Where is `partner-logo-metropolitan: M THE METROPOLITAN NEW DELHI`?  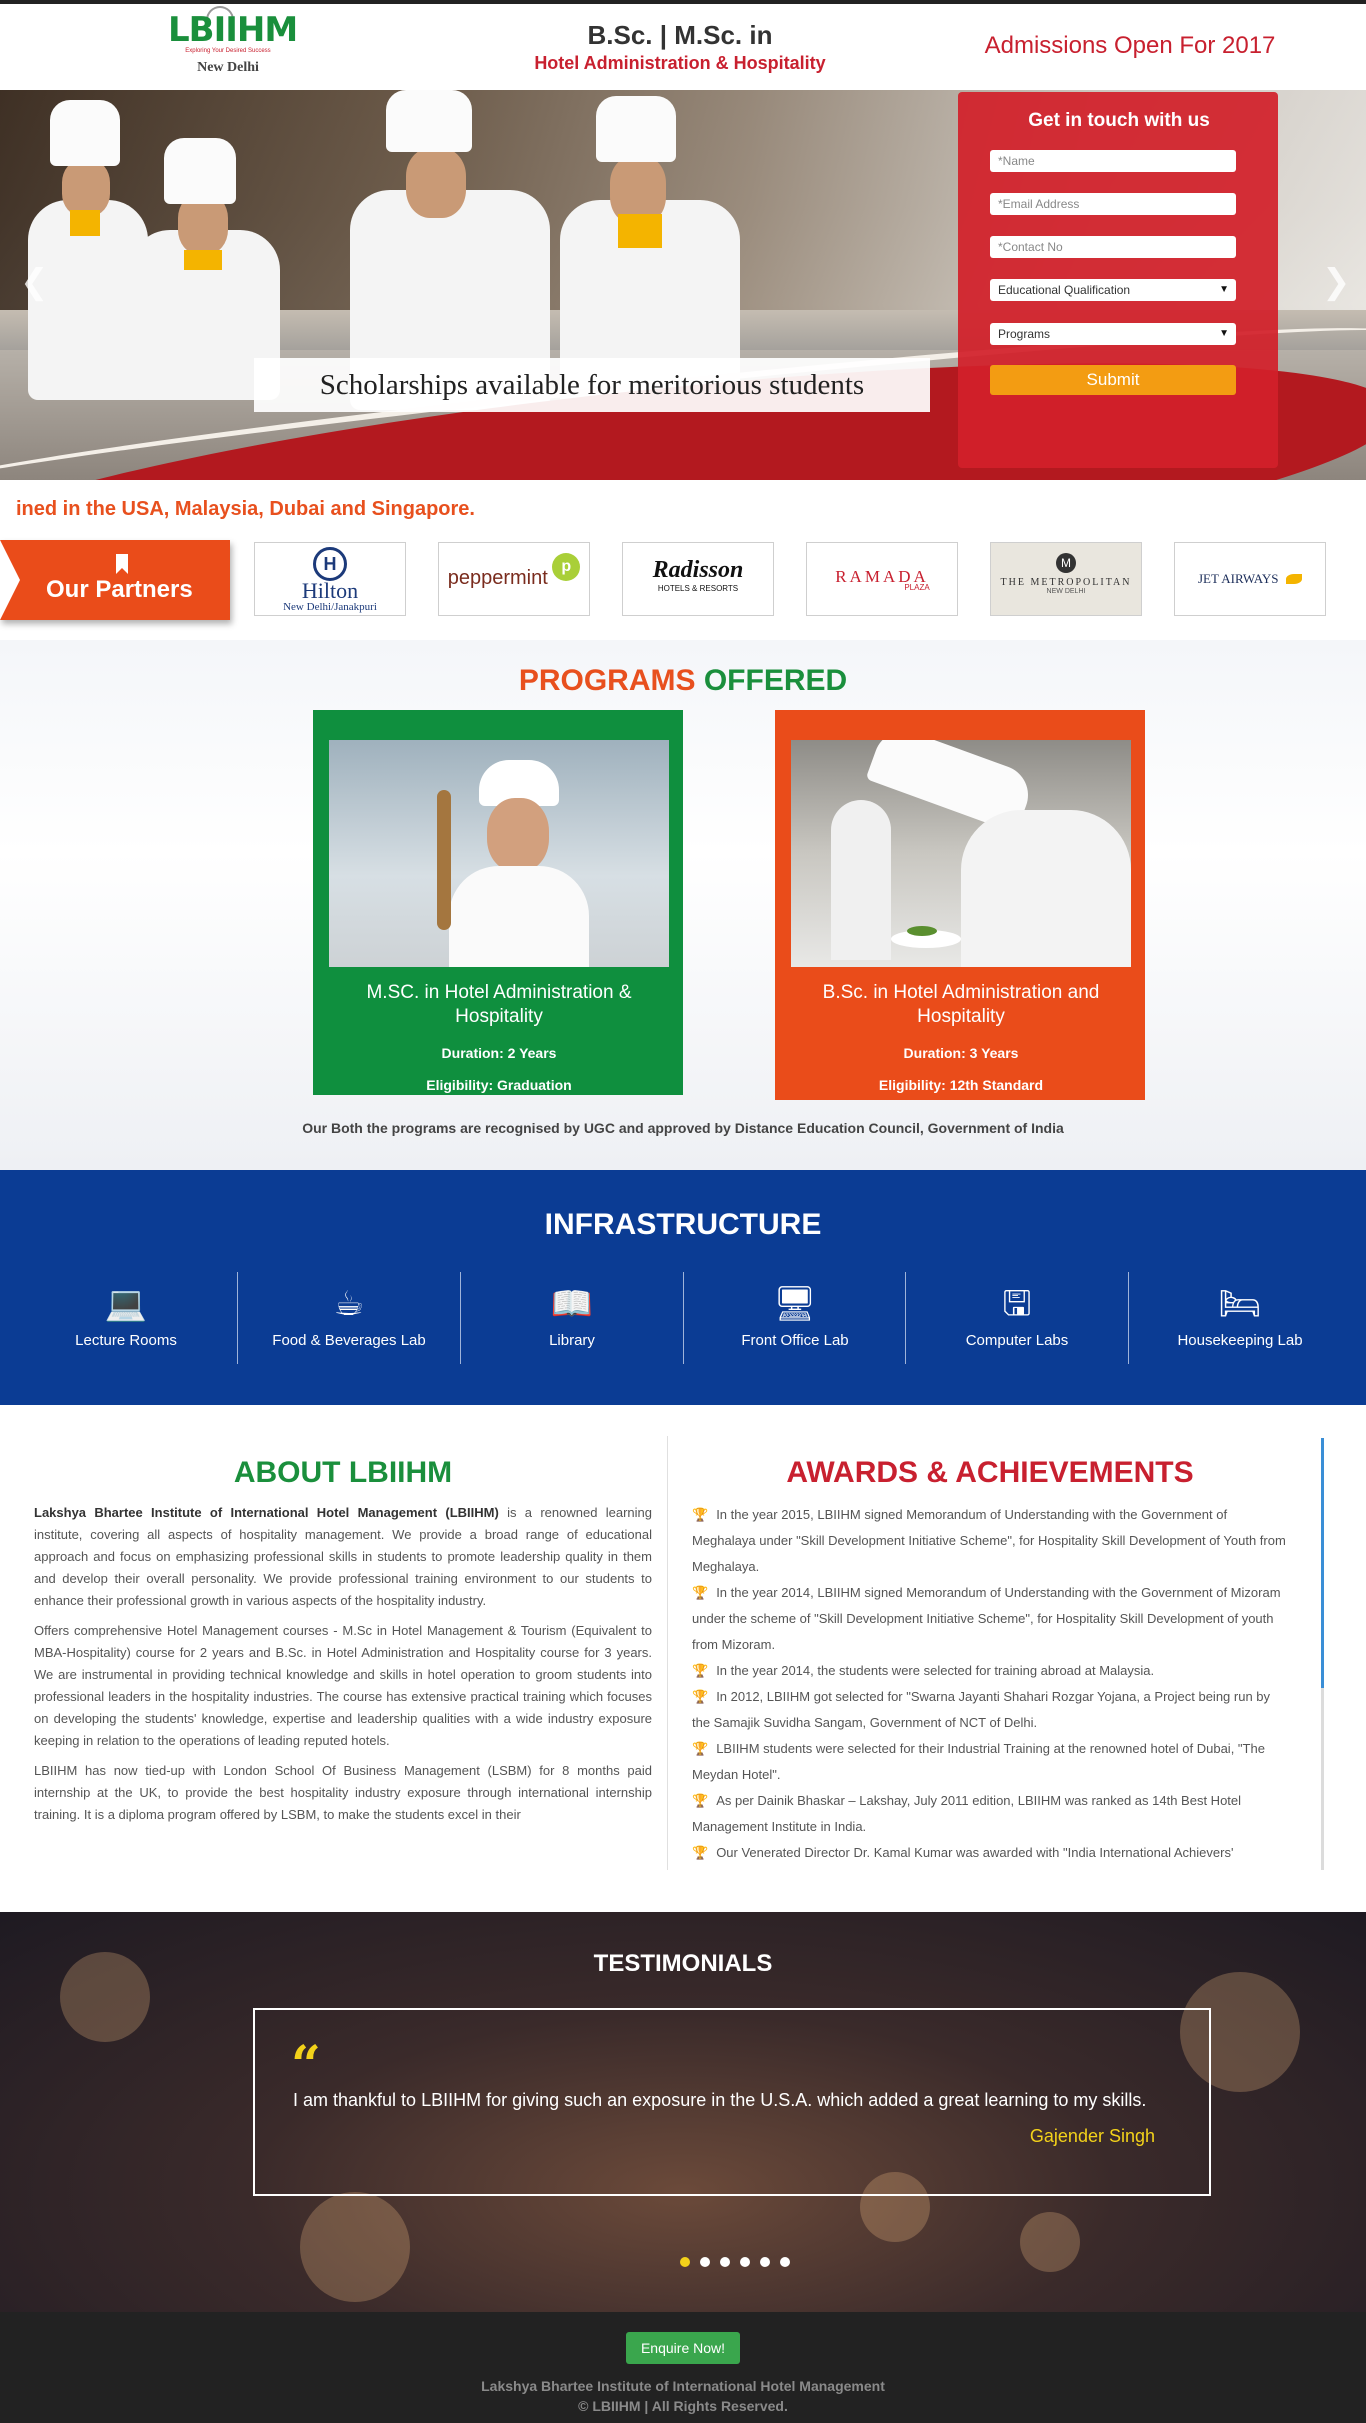 partner-logo-metropolitan: M THE METROPOLITAN NEW DELHI is located at coordinates (1066, 579).